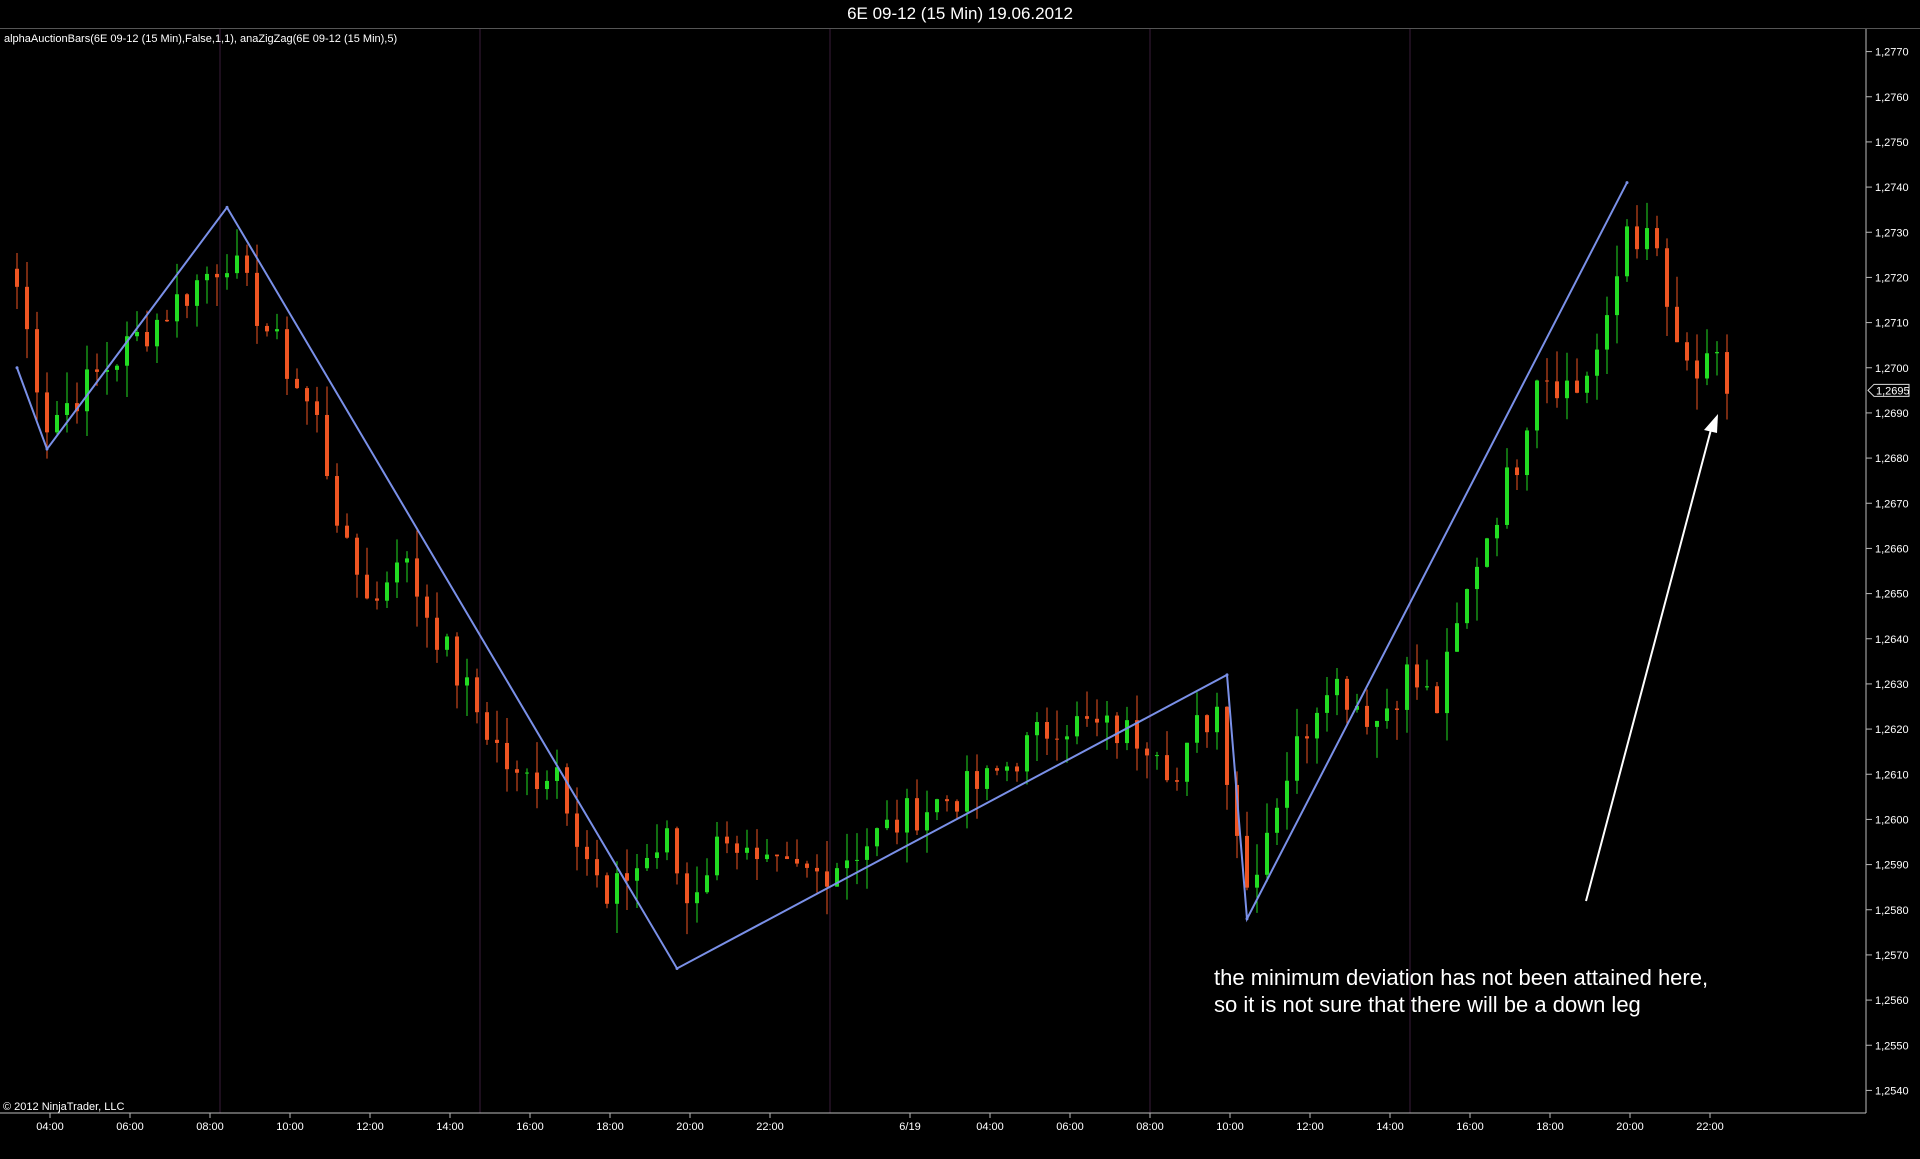  What do you see at coordinates (1893, 391) in the screenshot?
I see `last-price-label: 1,2695` at bounding box center [1893, 391].